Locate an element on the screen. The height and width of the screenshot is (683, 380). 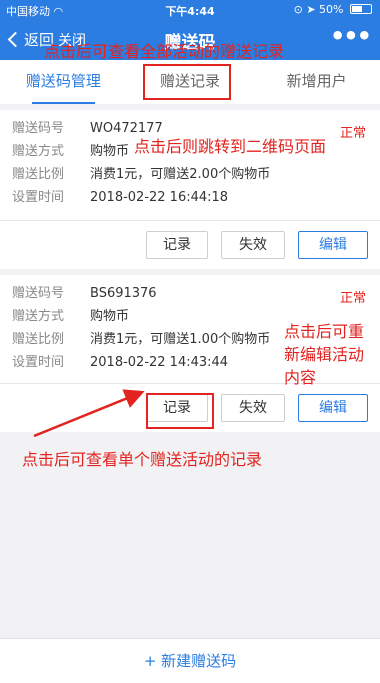
arrow-icon is located at coordinates (89, 413).